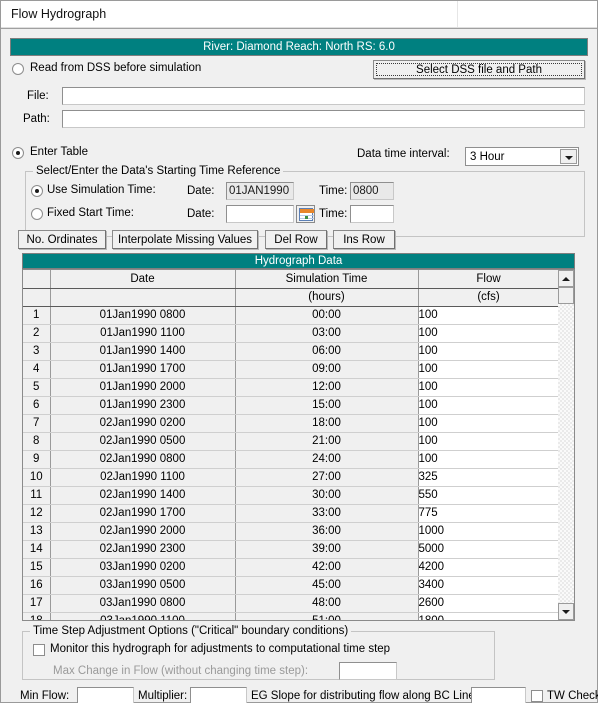 The width and height of the screenshot is (598, 703). What do you see at coordinates (143, 441) in the screenshot?
I see `cell-date: 02Jan1990 0500` at bounding box center [143, 441].